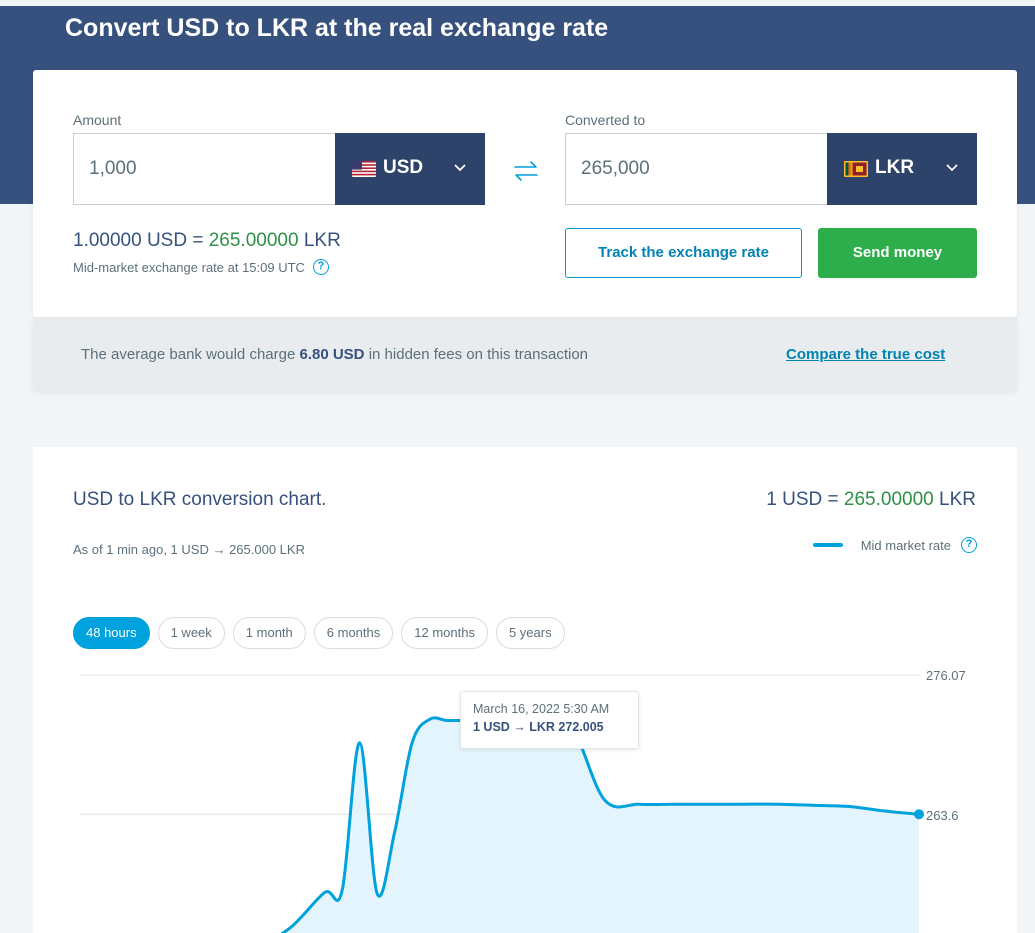 The height and width of the screenshot is (933, 1035). Describe the element at coordinates (696, 169) in the screenshot. I see `converted-input: 265,000` at that location.